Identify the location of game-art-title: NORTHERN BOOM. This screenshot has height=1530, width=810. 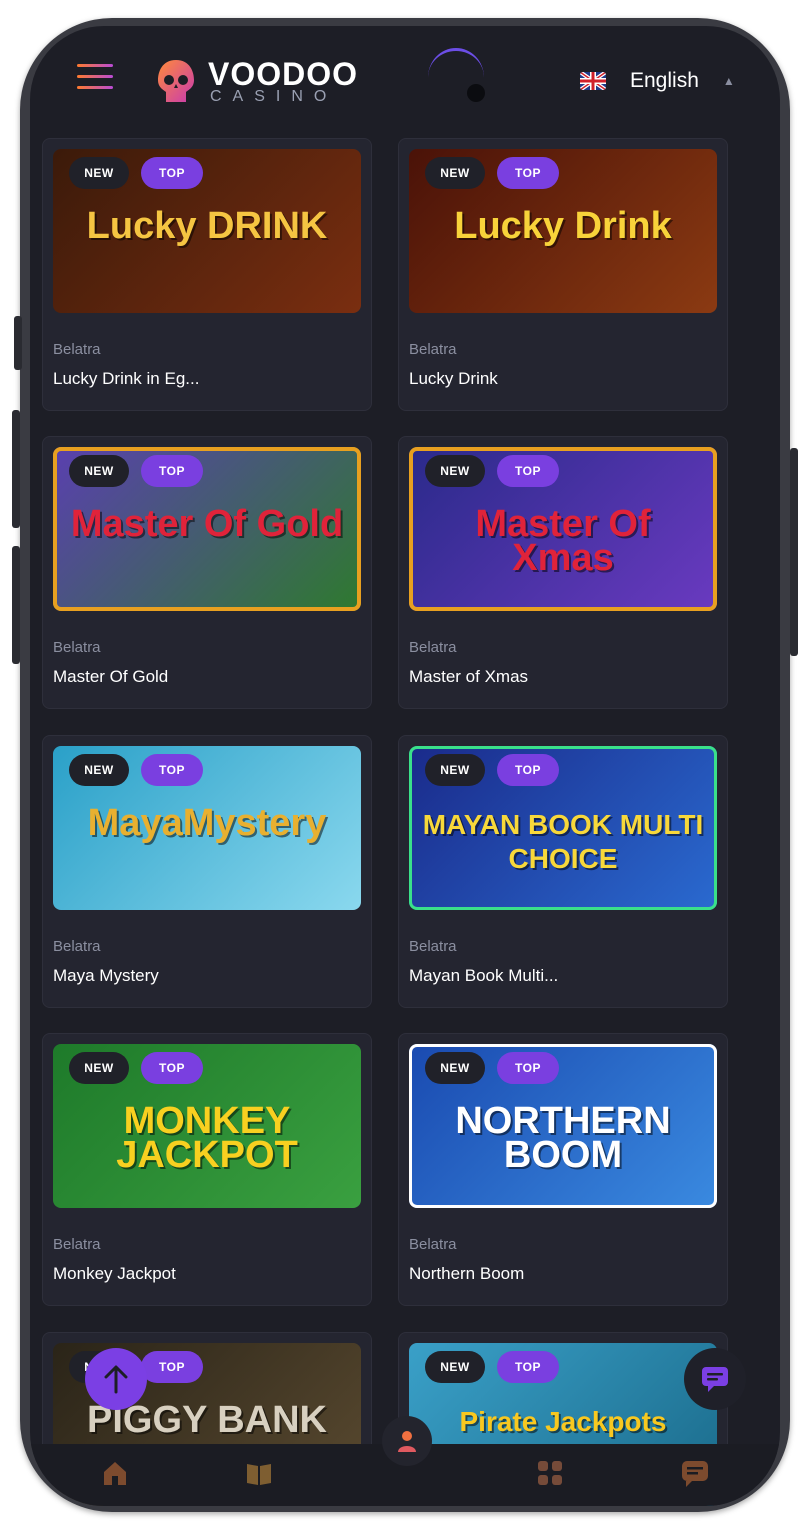
(563, 1138).